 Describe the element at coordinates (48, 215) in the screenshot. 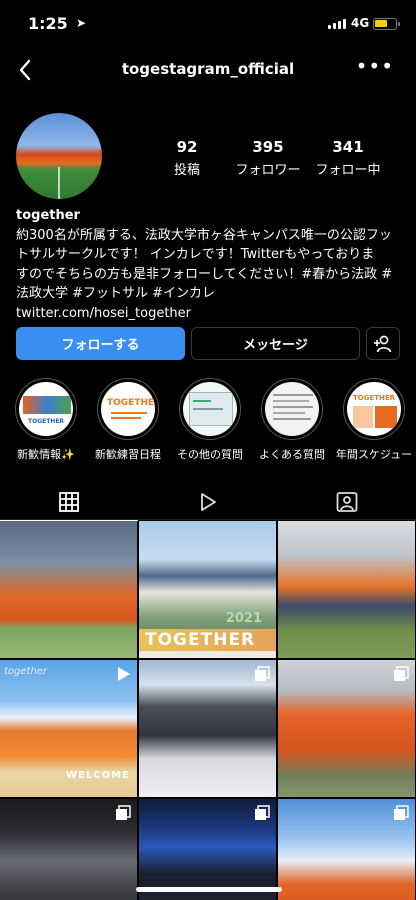

I see `profile-name: together` at that location.